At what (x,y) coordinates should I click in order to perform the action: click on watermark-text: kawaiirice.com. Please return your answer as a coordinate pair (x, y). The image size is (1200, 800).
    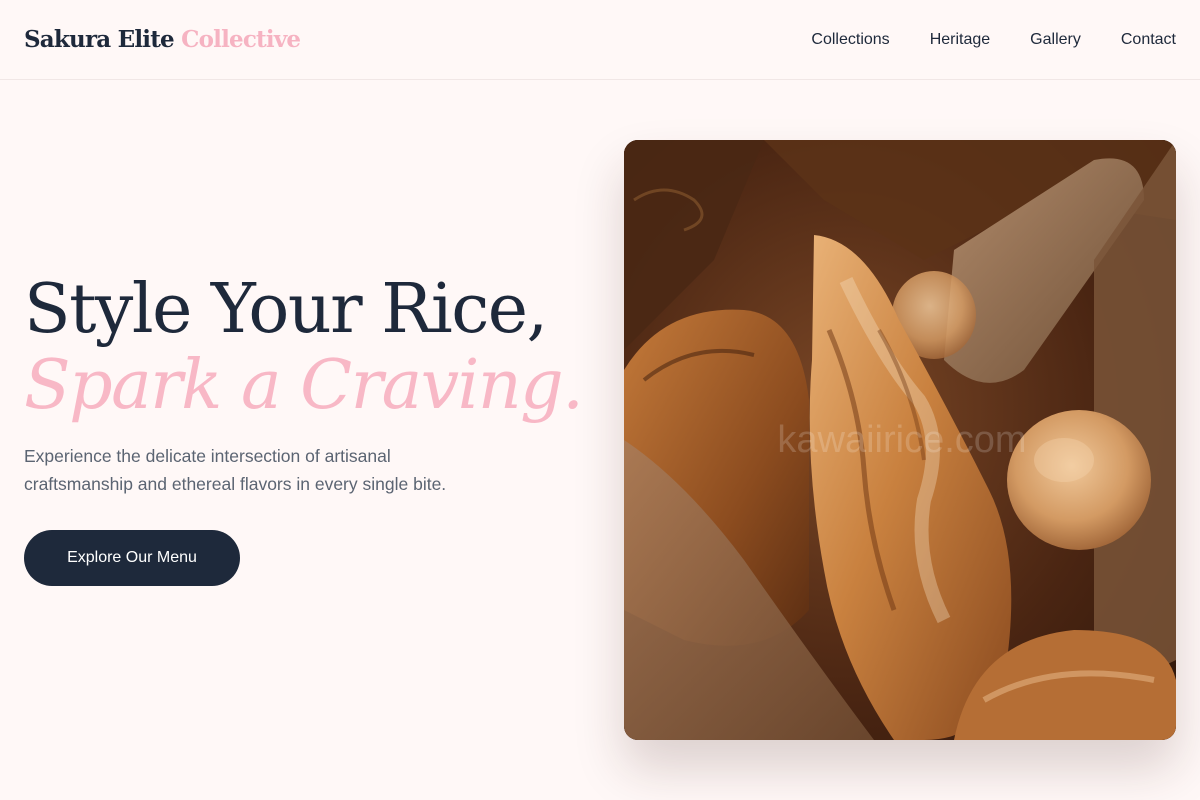
    Looking at the image, I should click on (901, 440).